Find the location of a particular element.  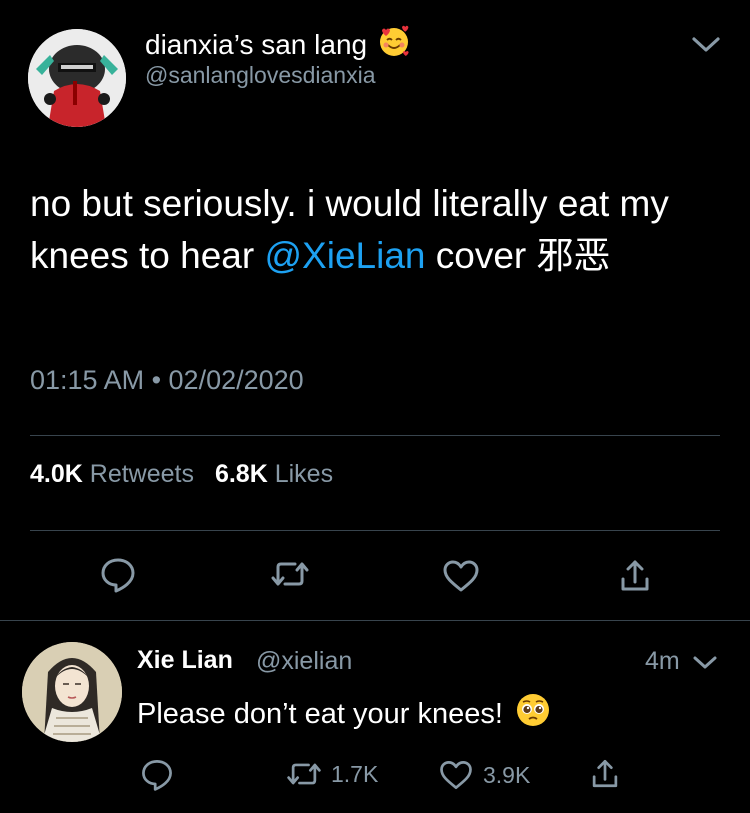

share-button is located at coordinates (635, 576).